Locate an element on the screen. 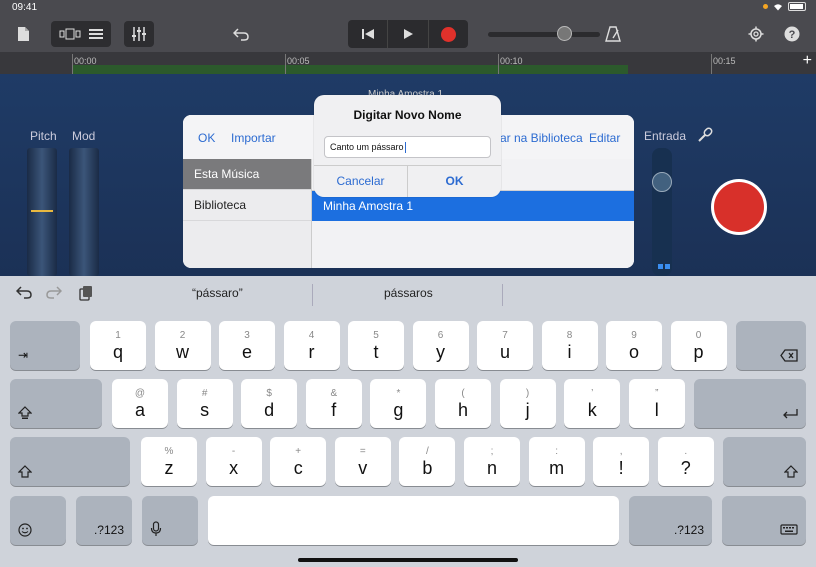  key-alt-char: 6 is located at coordinates (440, 335).